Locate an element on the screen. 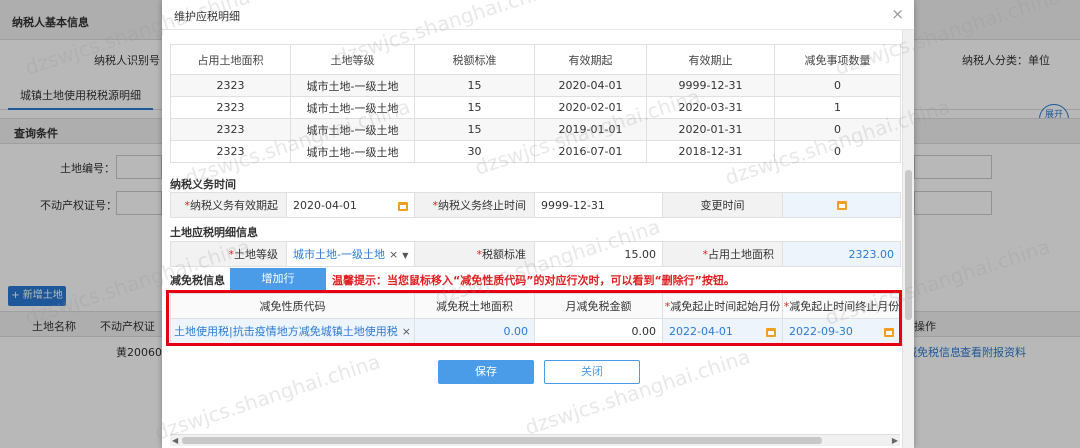 The height and width of the screenshot is (448, 1080). col-rate: 税额标准 is located at coordinates (474, 59).